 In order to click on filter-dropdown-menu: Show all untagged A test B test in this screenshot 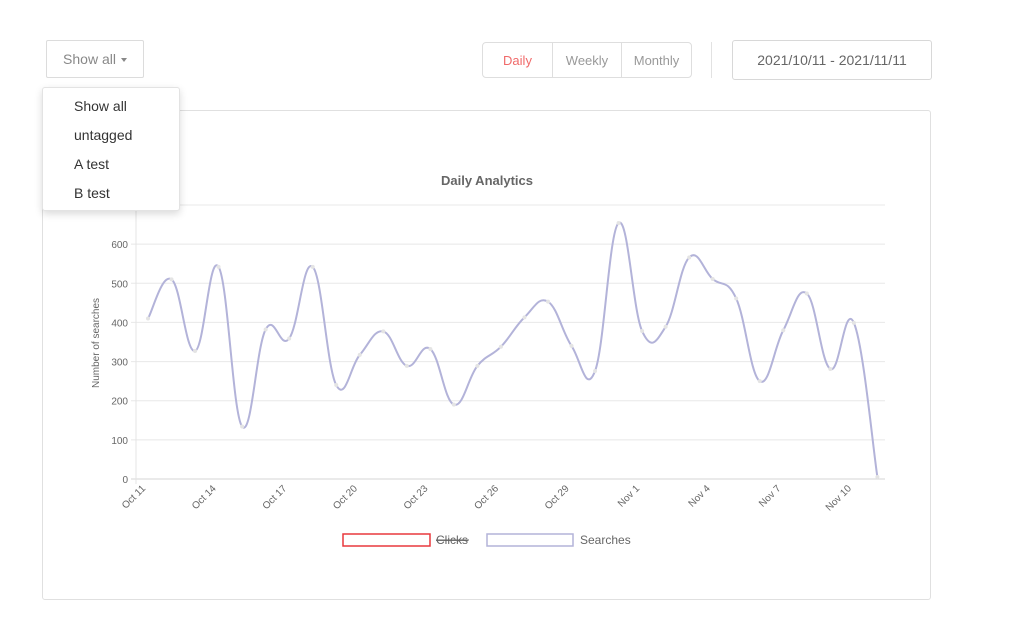, I will do `click(111, 149)`.